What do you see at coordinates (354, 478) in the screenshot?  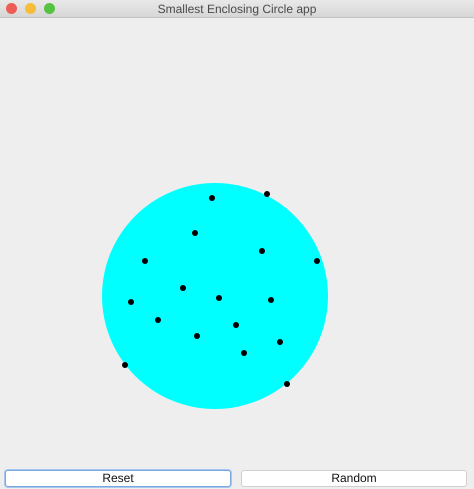 I see `action-button: Random` at bounding box center [354, 478].